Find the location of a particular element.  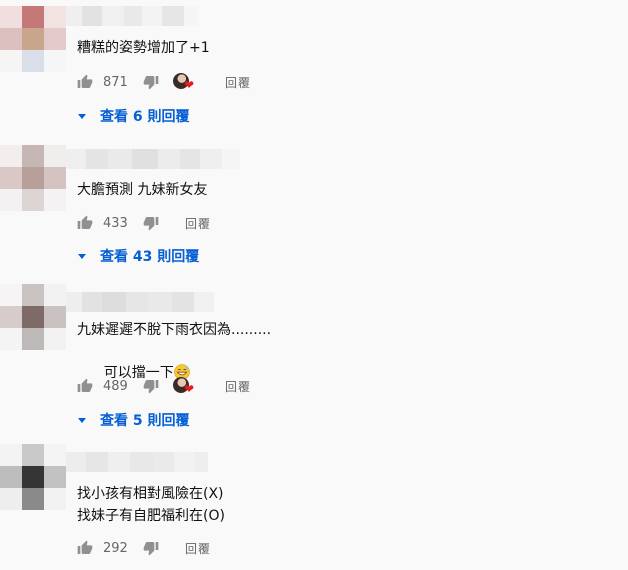

view-replies-button: 查看 43 則回覆 is located at coordinates (138, 256).